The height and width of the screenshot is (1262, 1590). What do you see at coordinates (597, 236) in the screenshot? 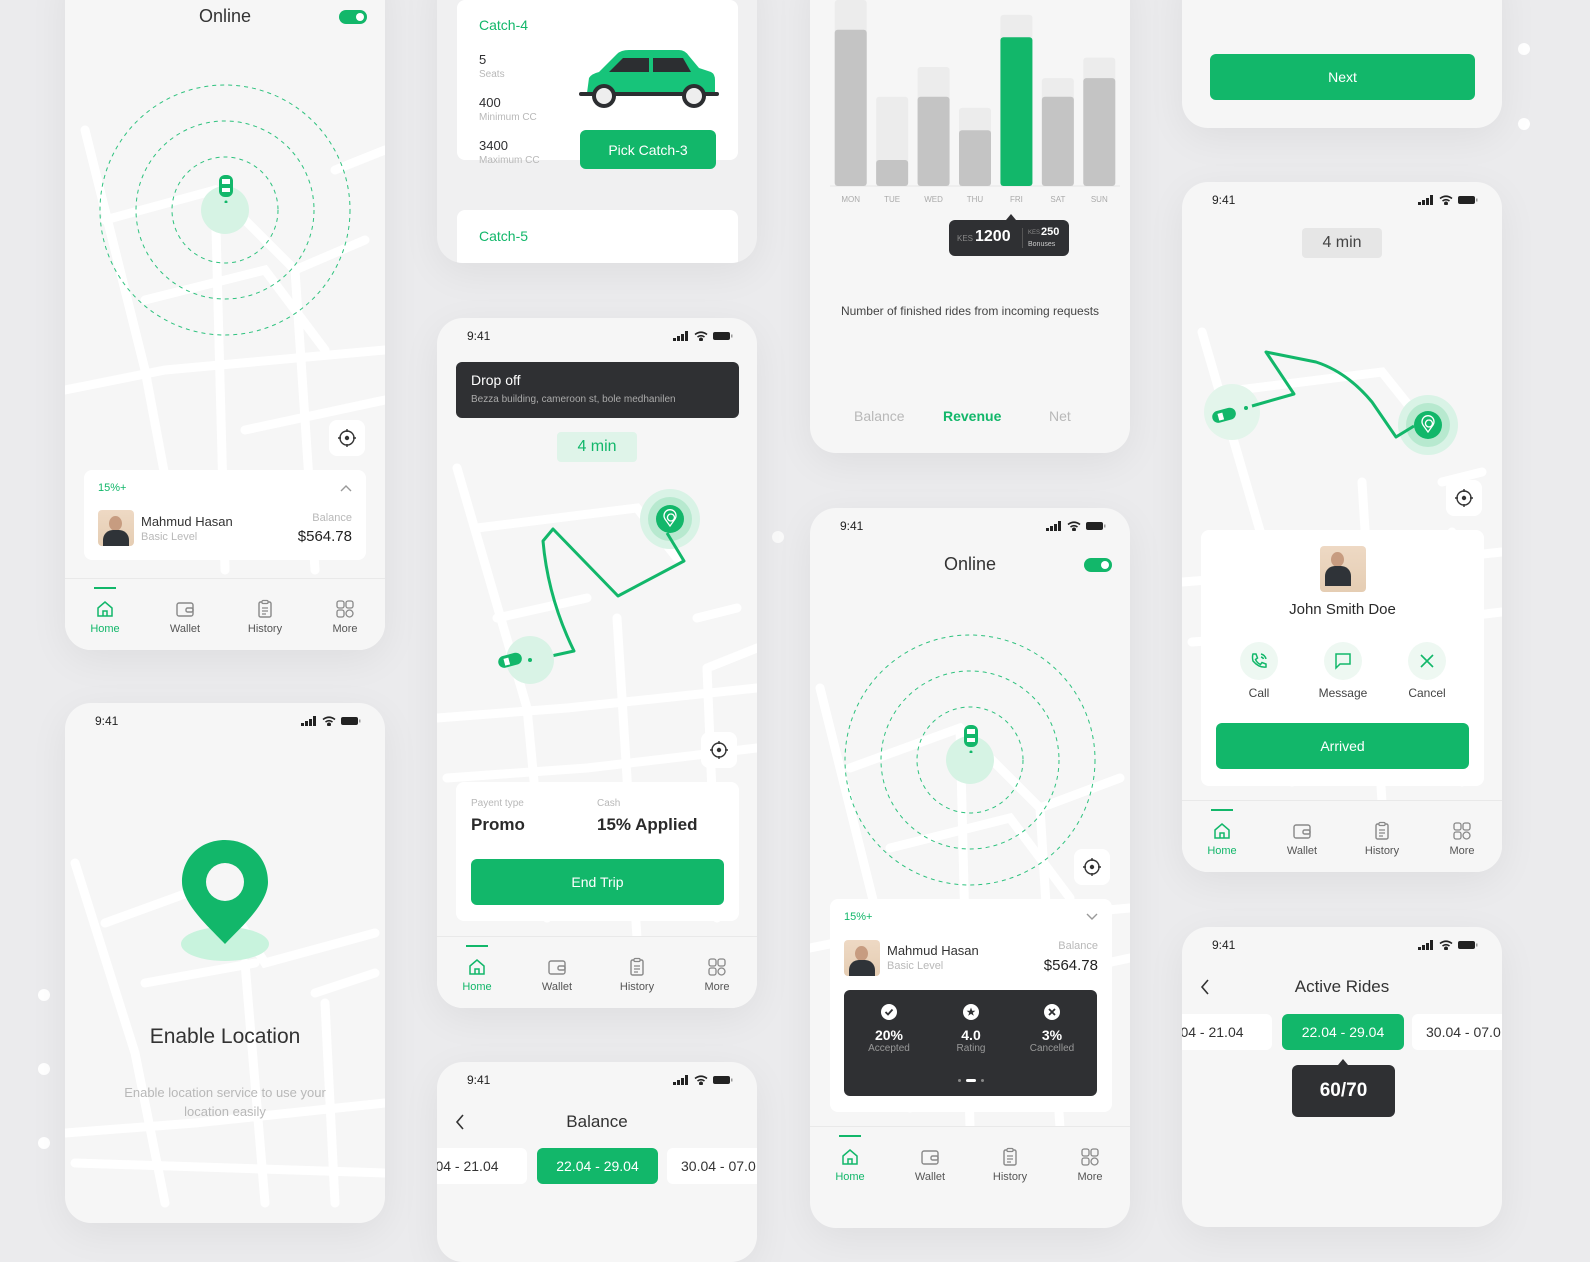
I see `vehicle-card-catch-5: Catch-5` at bounding box center [597, 236].